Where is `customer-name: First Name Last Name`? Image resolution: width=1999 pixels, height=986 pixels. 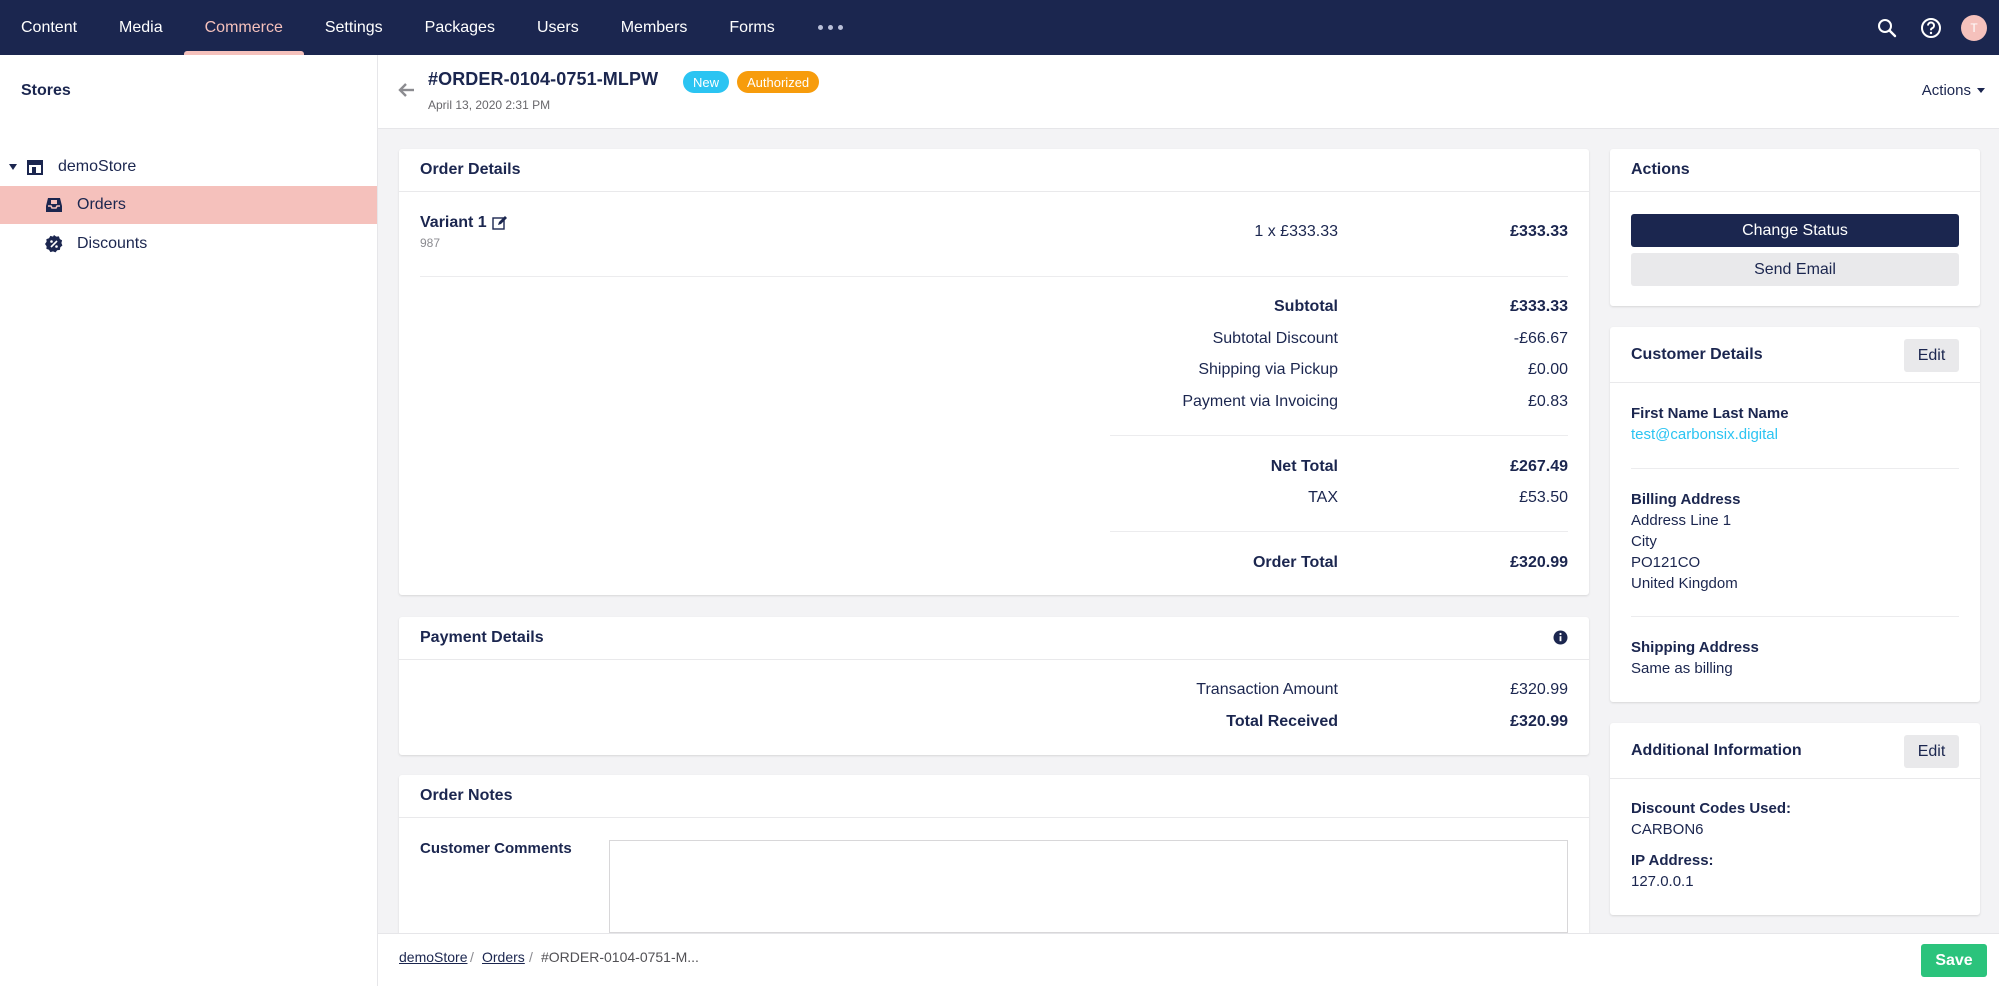
customer-name: First Name Last Name is located at coordinates (1710, 413).